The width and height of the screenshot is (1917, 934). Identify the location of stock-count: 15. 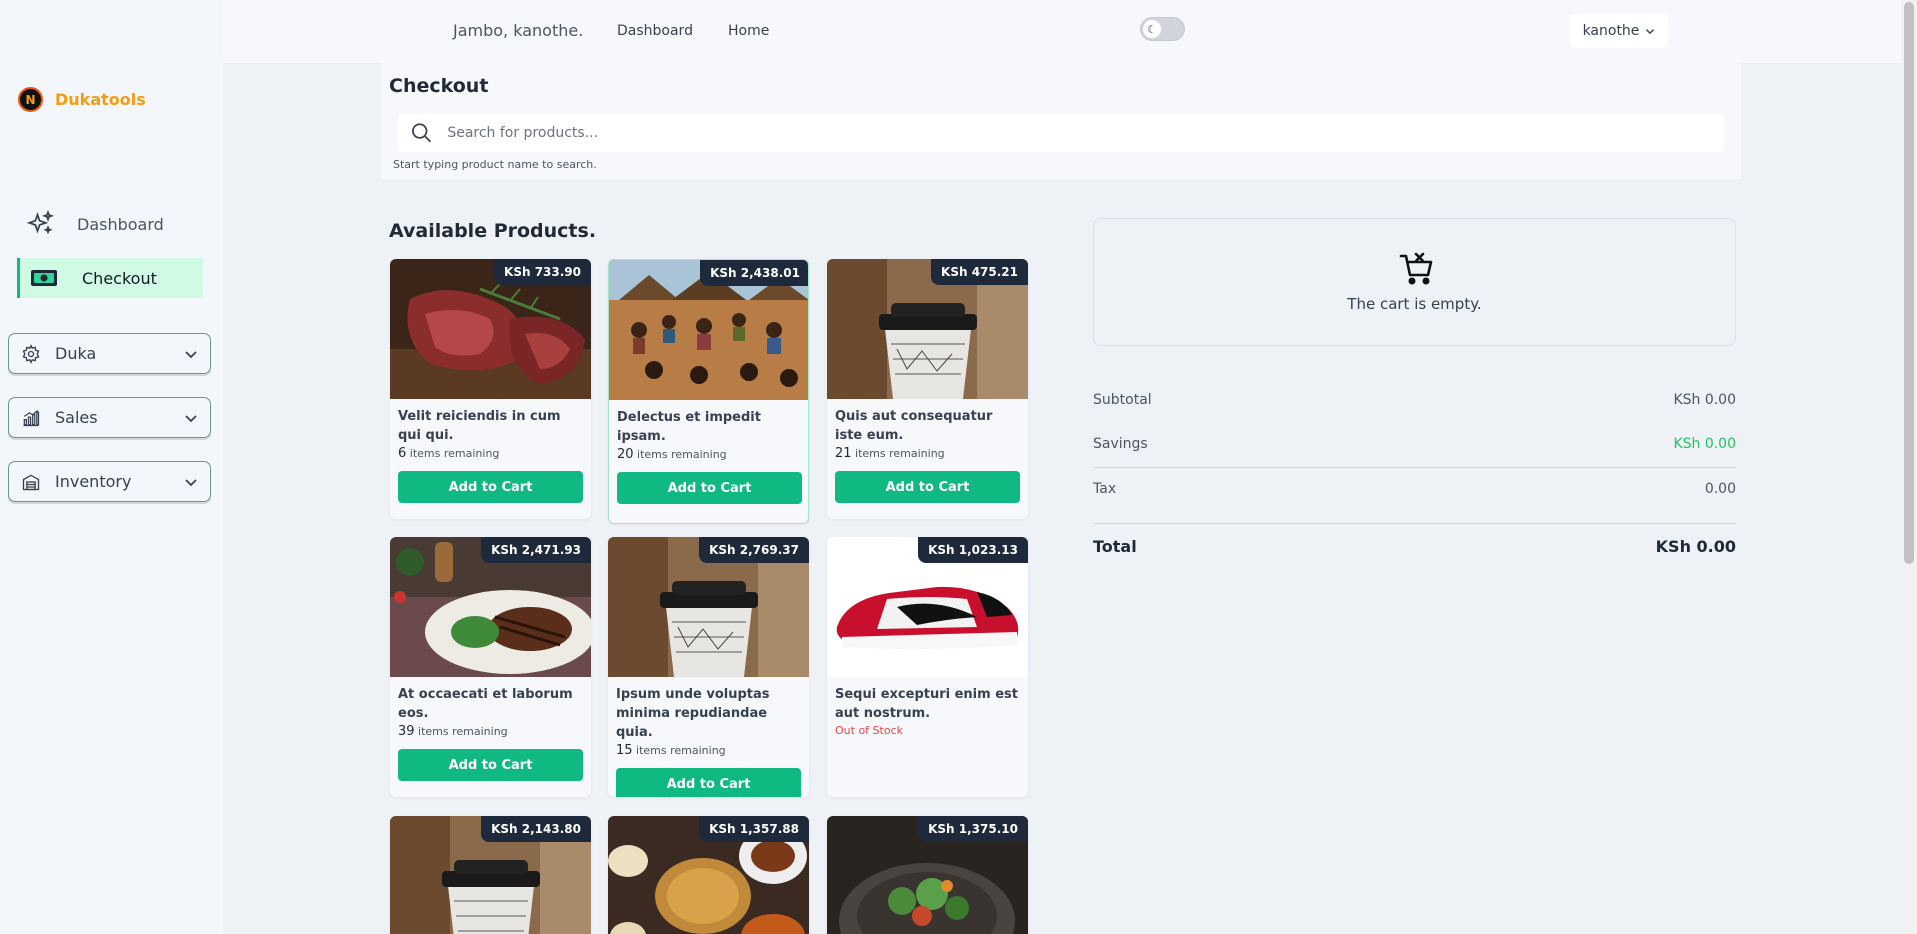
(624, 750).